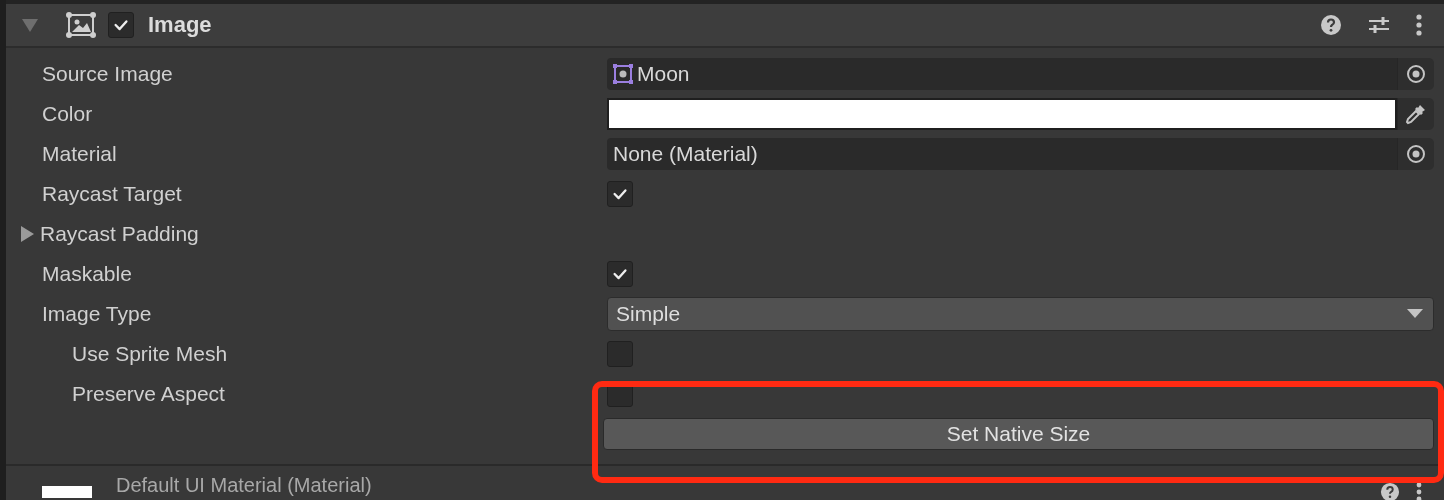 The width and height of the screenshot is (1444, 500). What do you see at coordinates (107, 74) in the screenshot?
I see `property-label: Source Image` at bounding box center [107, 74].